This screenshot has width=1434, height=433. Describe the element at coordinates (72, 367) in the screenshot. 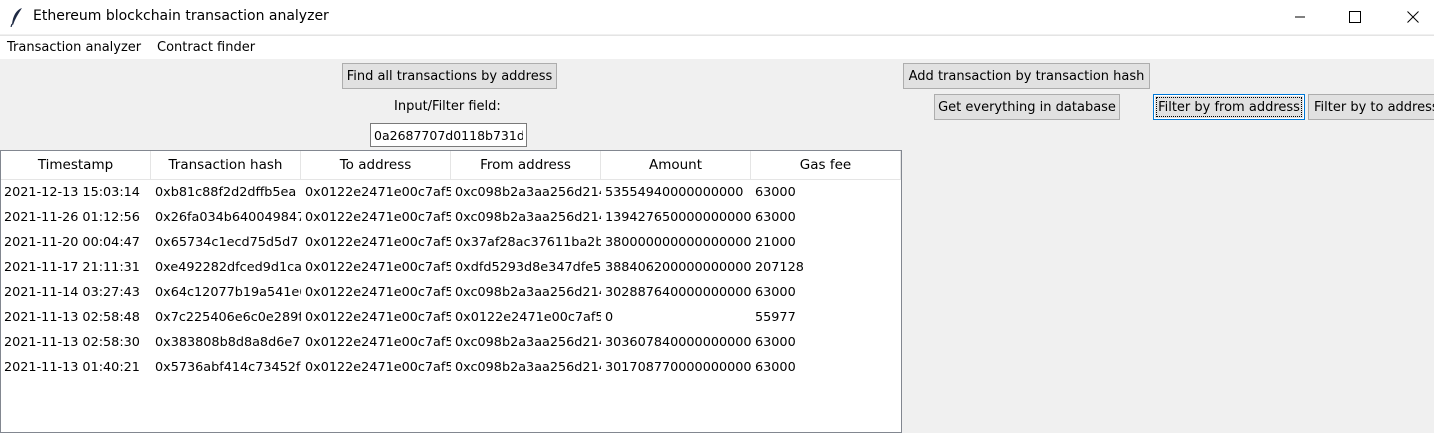

I see `cell-timestamp: 2021-11-13 01:40:21` at that location.